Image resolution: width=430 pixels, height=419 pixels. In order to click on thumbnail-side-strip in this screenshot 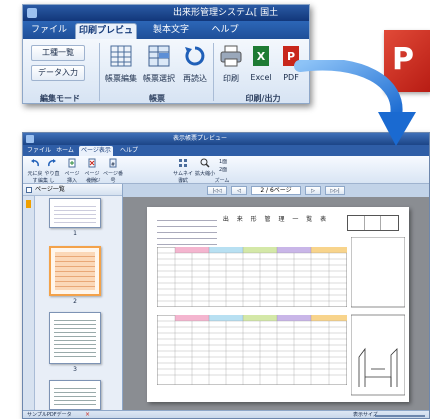, I will do `click(29, 303)`.